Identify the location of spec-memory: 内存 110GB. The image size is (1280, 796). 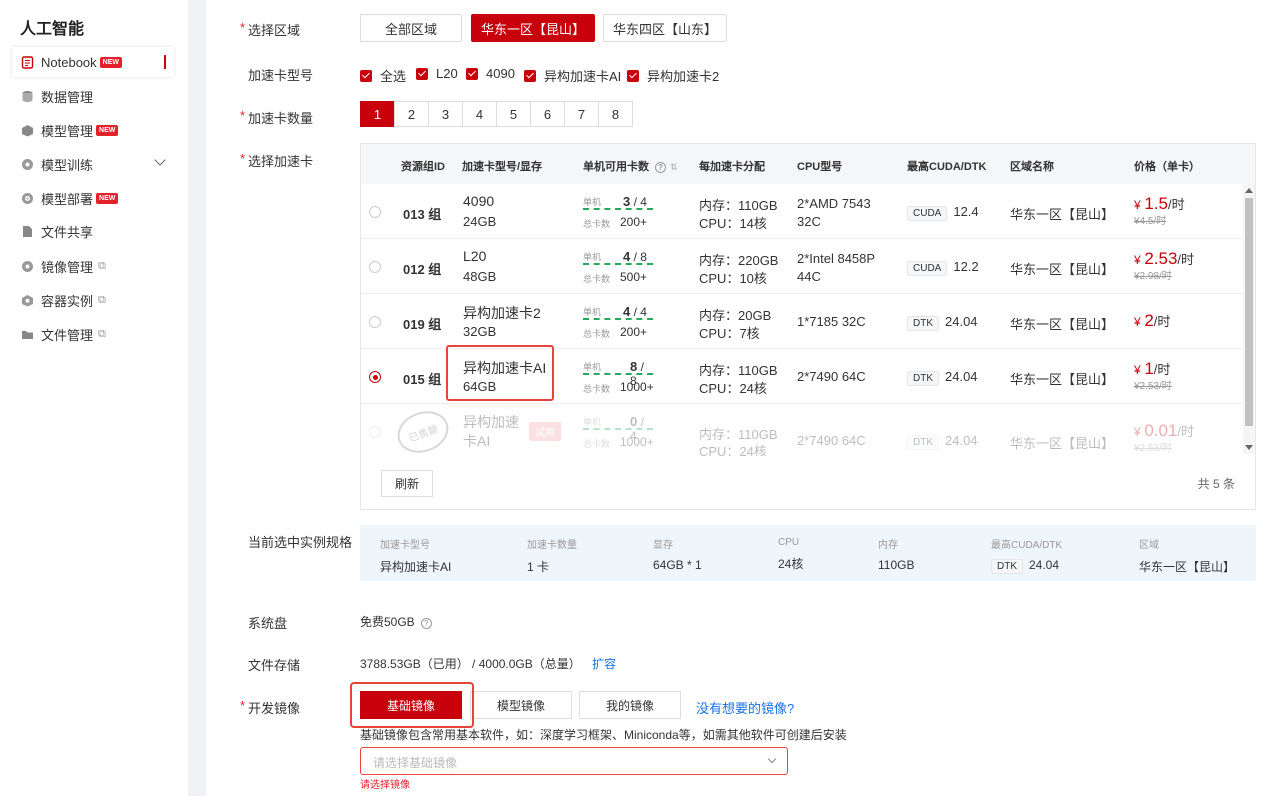
(896, 556).